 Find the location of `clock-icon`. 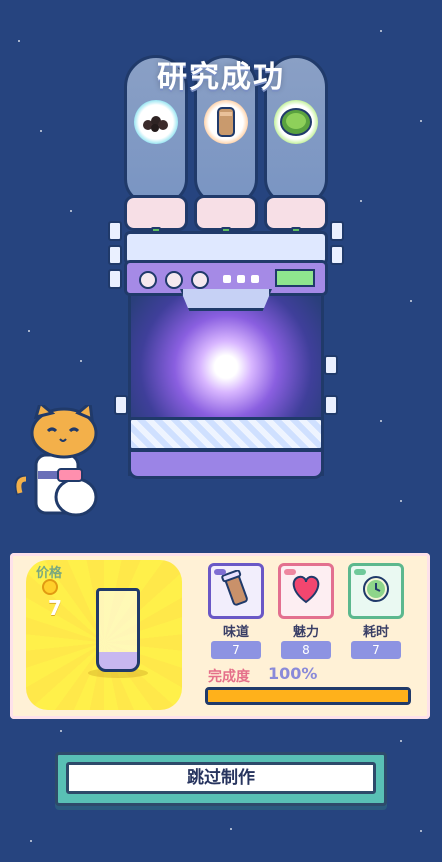

clock-icon is located at coordinates (376, 591).